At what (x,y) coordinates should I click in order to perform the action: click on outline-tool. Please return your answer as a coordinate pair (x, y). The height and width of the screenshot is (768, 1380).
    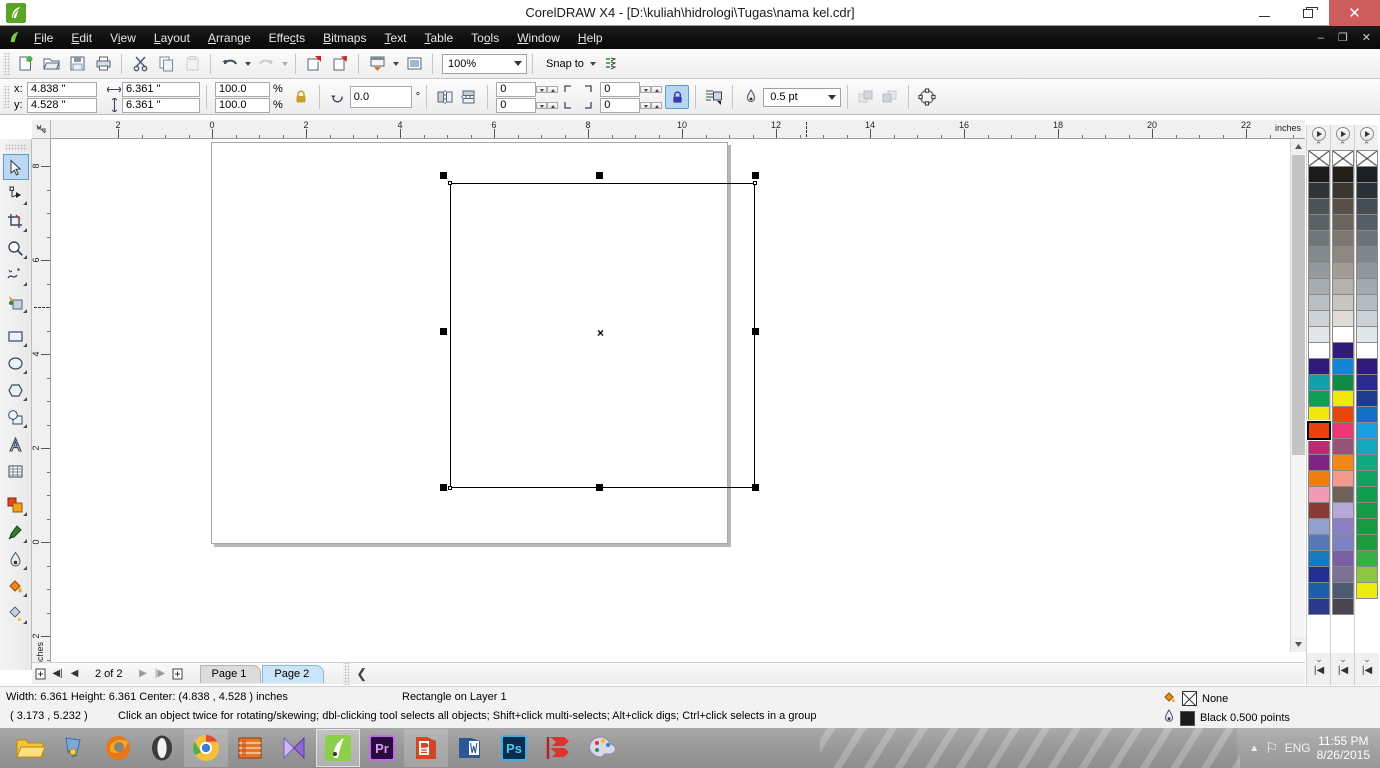
    Looking at the image, I should click on (16, 559).